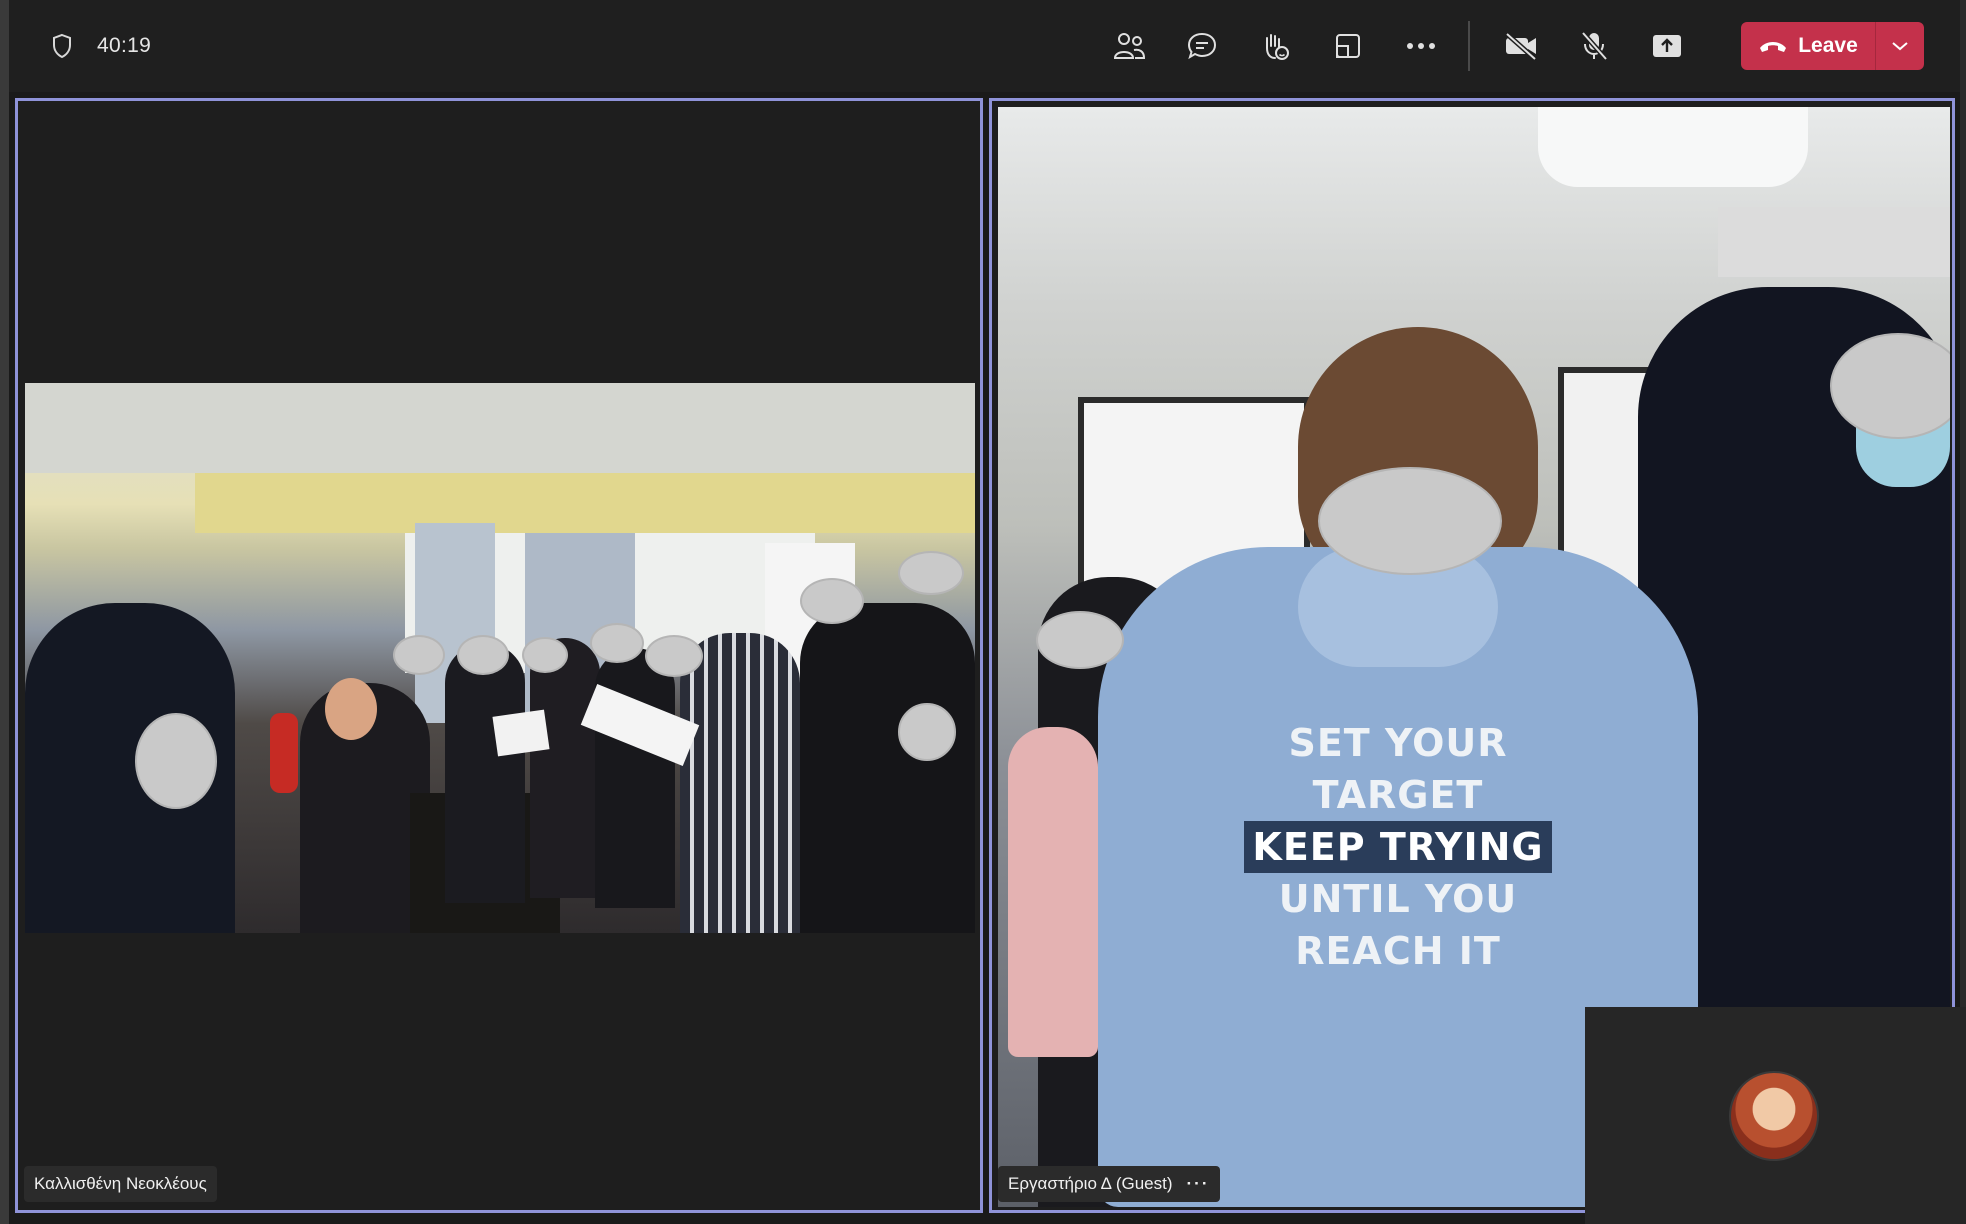 The width and height of the screenshot is (1966, 1224). What do you see at coordinates (500, 428) in the screenshot?
I see `video-ceiling` at bounding box center [500, 428].